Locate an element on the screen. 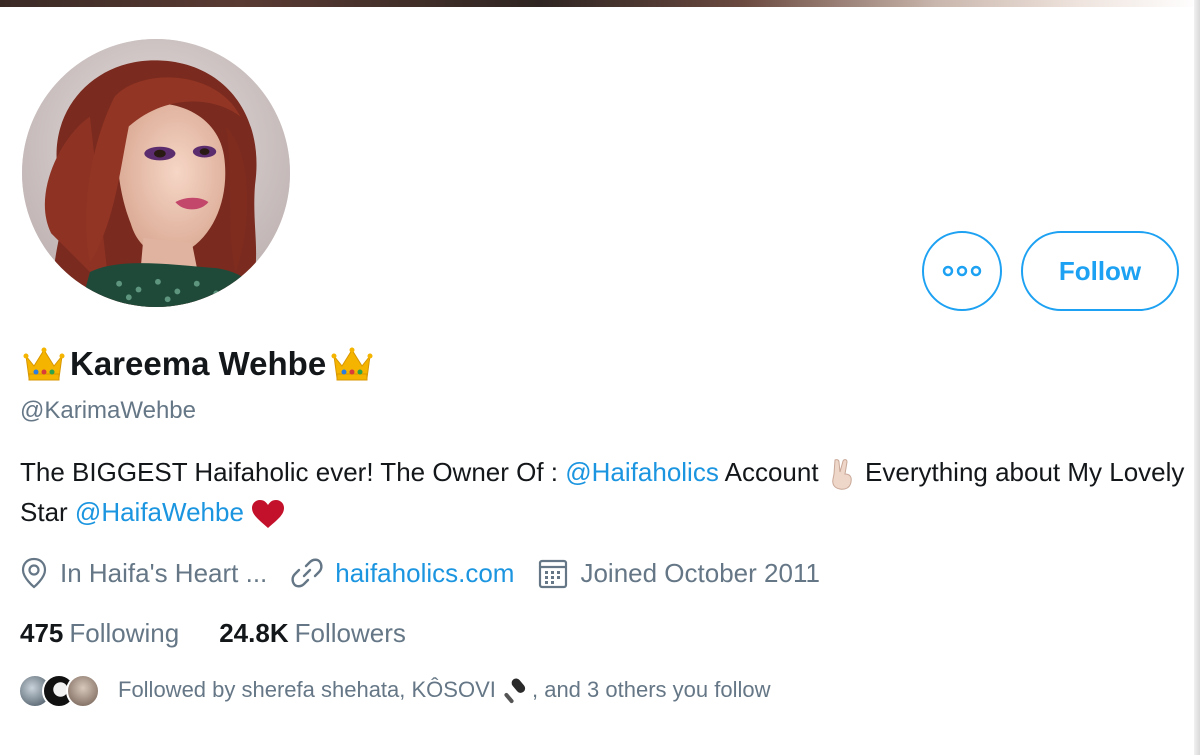 The width and height of the screenshot is (1200, 755). followers-stat: 24.8K Followers is located at coordinates (312, 633).